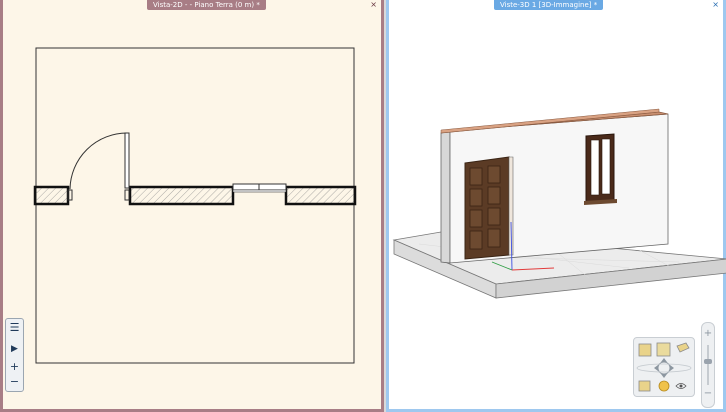 This screenshot has height=412, width=726. I want to click on sun-icon, so click(664, 386).